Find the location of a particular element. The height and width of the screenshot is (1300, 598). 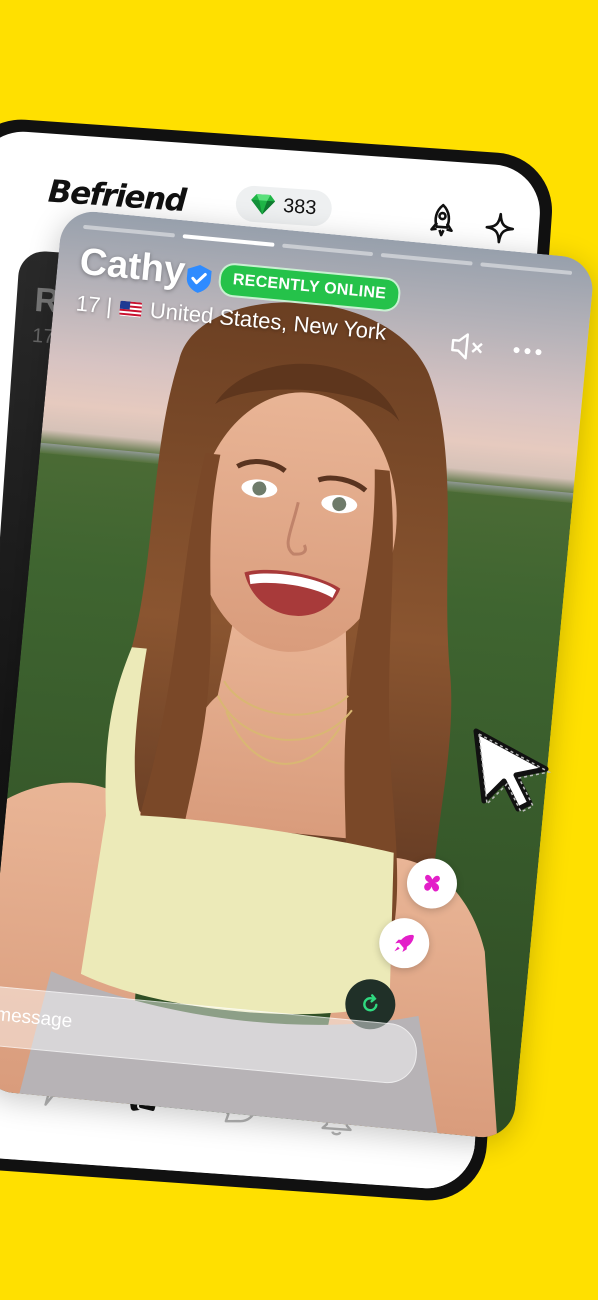

profile-age: 17 | is located at coordinates (94, 304).